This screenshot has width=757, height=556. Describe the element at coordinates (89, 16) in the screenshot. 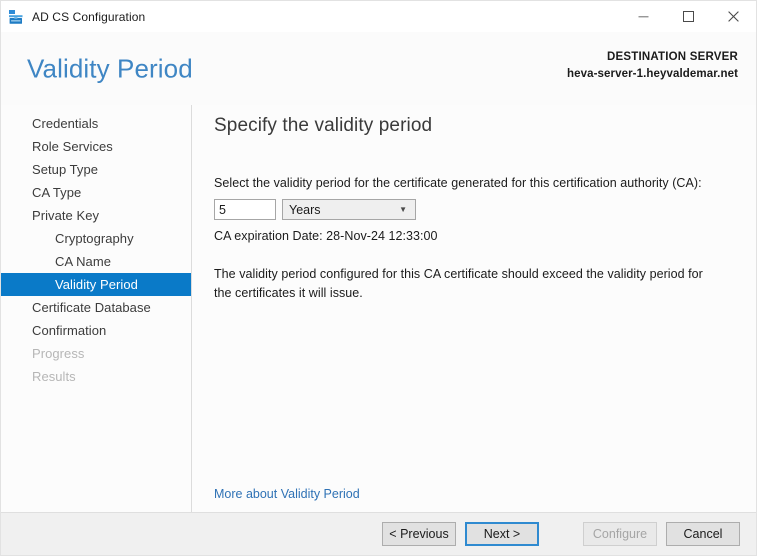

I see `window-title: AD CS Configuration` at that location.